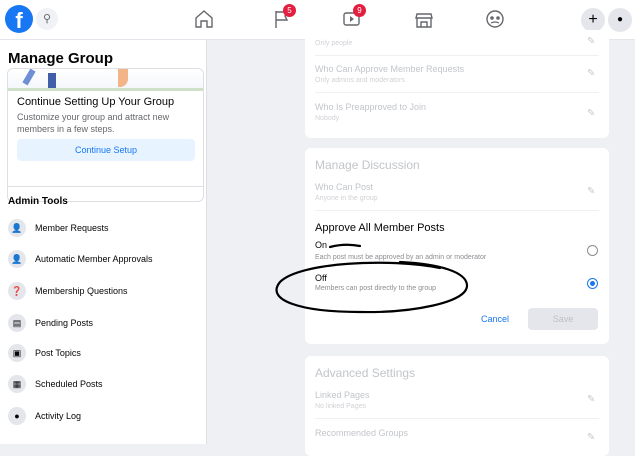 The width and height of the screenshot is (635, 456). Describe the element at coordinates (96, 102) in the screenshot. I see `setup-card-title: Continue Setting Up Your Group` at that location.